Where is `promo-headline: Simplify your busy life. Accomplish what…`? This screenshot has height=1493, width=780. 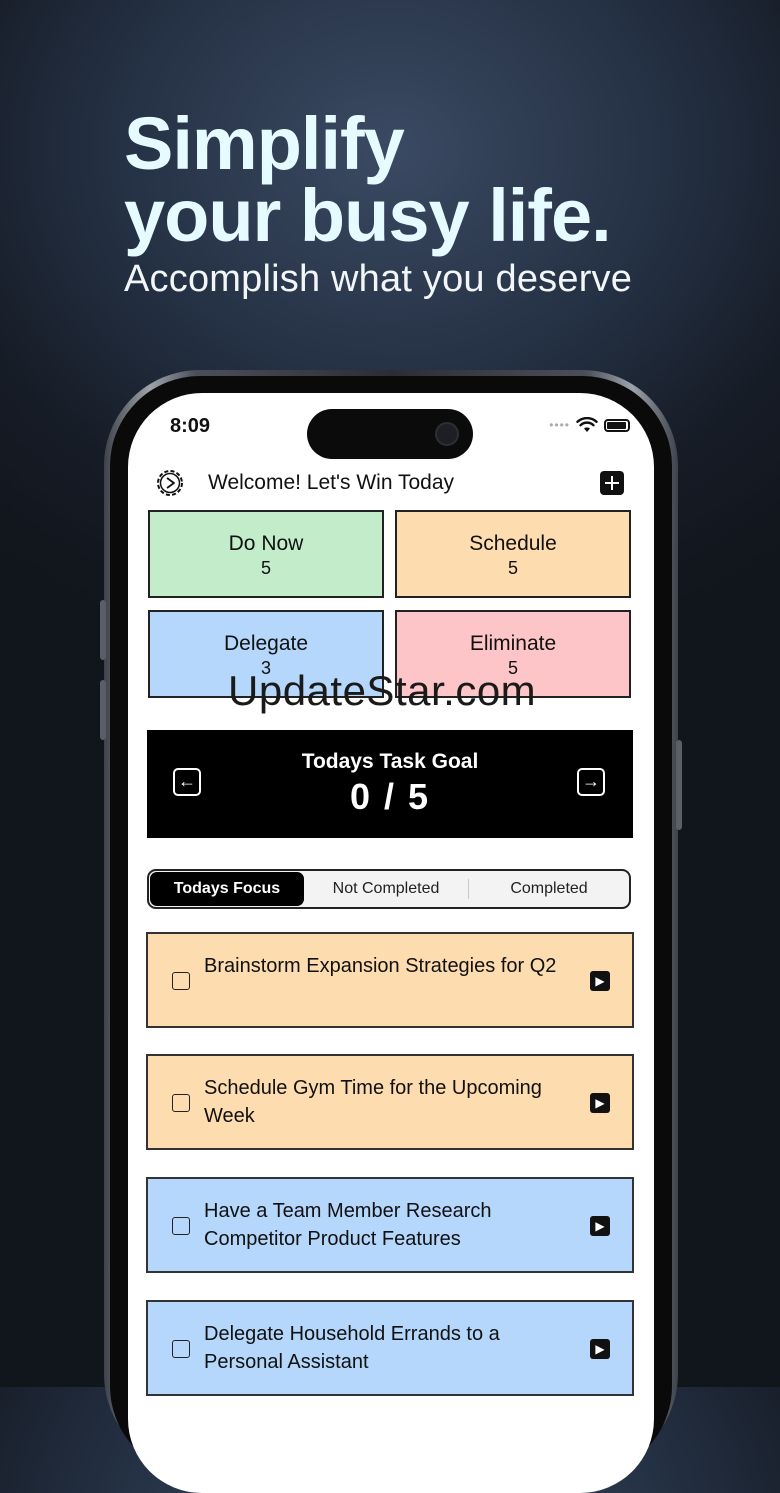
promo-headline: Simplify your busy life. Accomplish what… is located at coordinates (378, 201).